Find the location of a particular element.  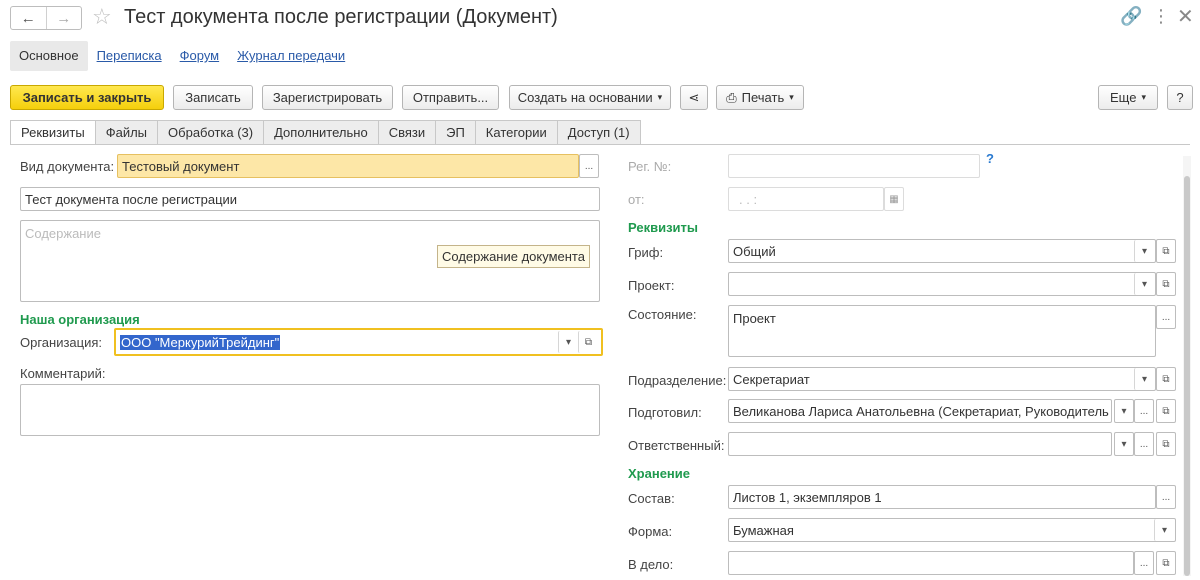

organization-value: ООО "МеркурийТрейдинг" is located at coordinates (200, 342).